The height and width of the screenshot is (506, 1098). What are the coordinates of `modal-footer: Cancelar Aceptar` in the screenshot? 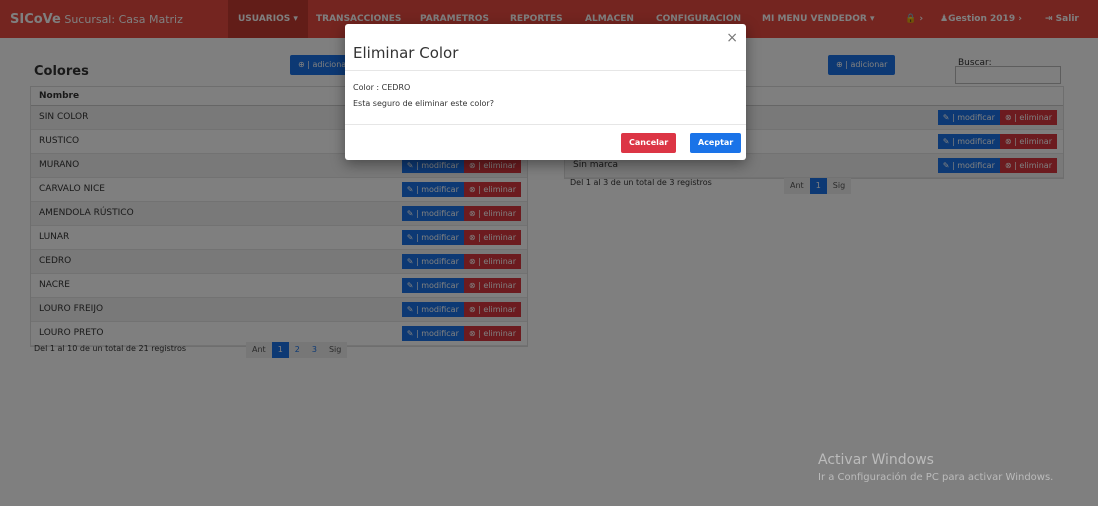 It's located at (545, 142).